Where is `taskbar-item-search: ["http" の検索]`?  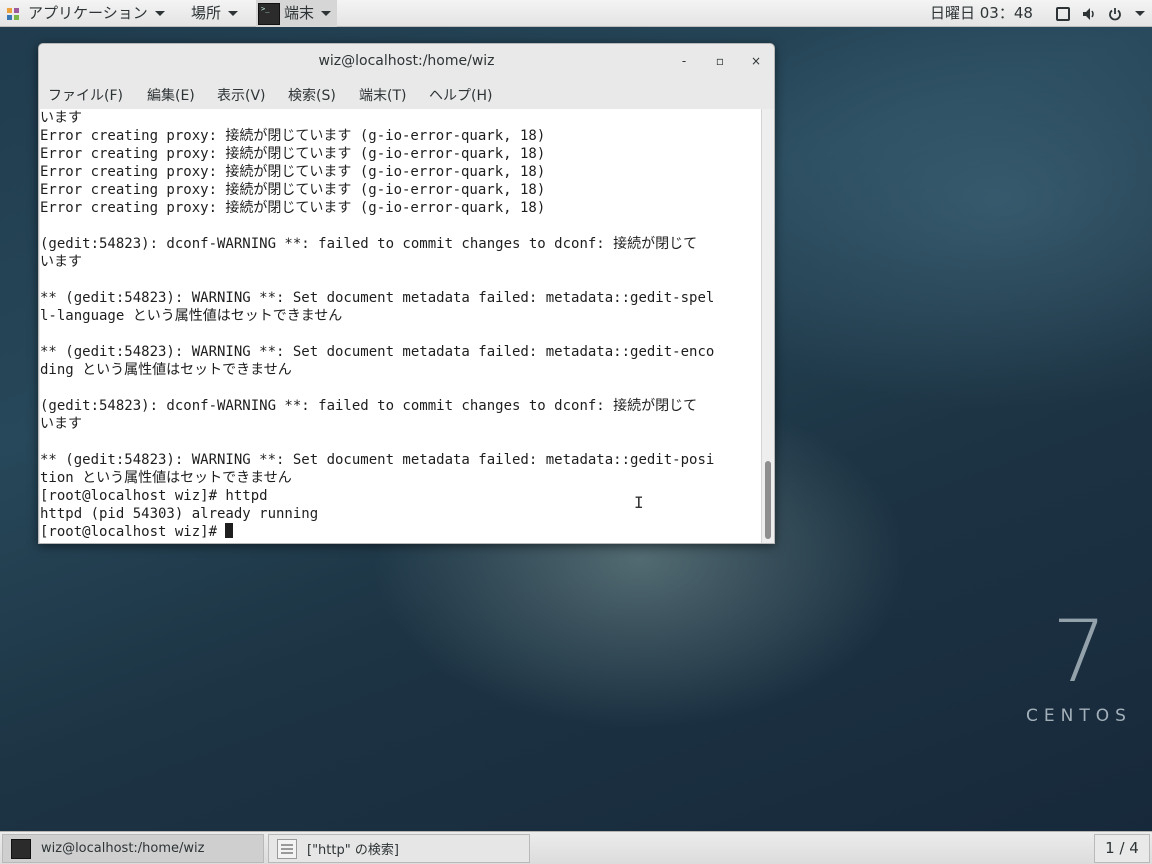 taskbar-item-search: ["http" の検索] is located at coordinates (399, 848).